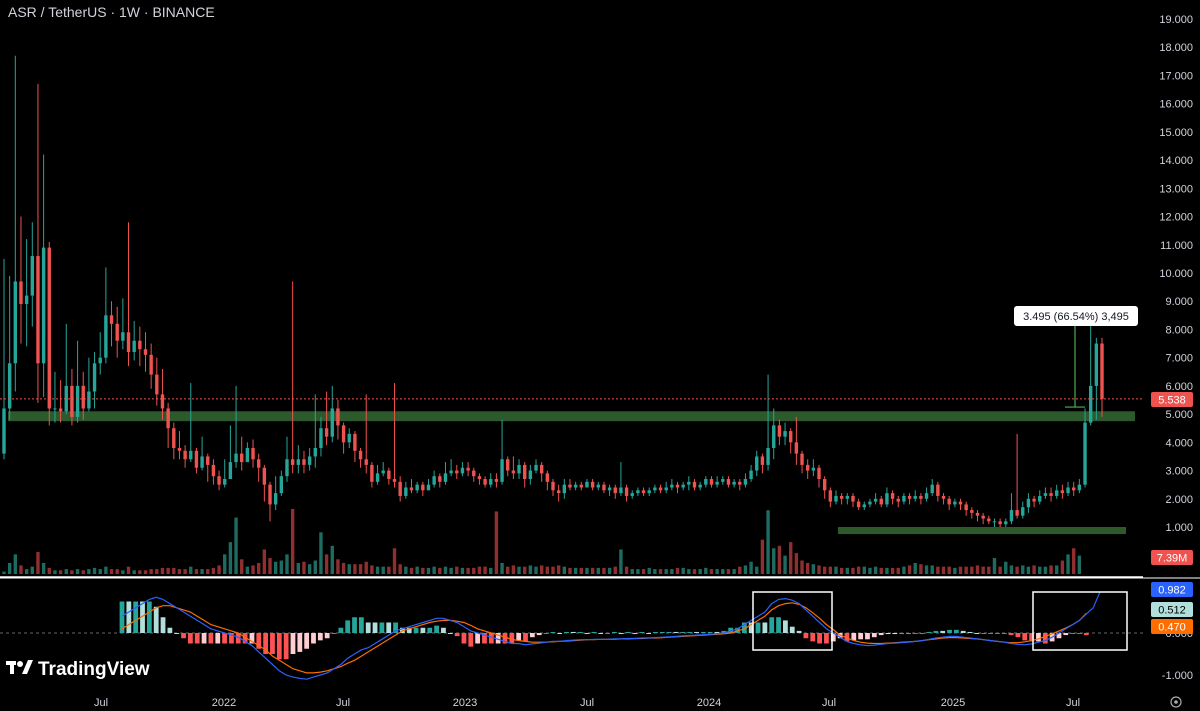 This screenshot has width=1200, height=711. Describe the element at coordinates (829, 703) in the screenshot. I see `time-tick-label: Jul` at that location.